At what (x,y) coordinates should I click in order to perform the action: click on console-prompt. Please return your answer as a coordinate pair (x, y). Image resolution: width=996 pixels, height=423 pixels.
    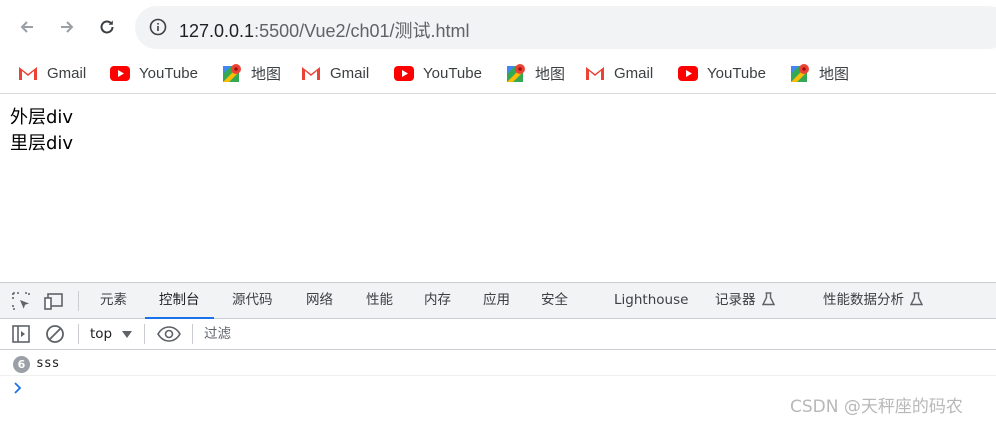
    Looking at the image, I should click on (19, 387).